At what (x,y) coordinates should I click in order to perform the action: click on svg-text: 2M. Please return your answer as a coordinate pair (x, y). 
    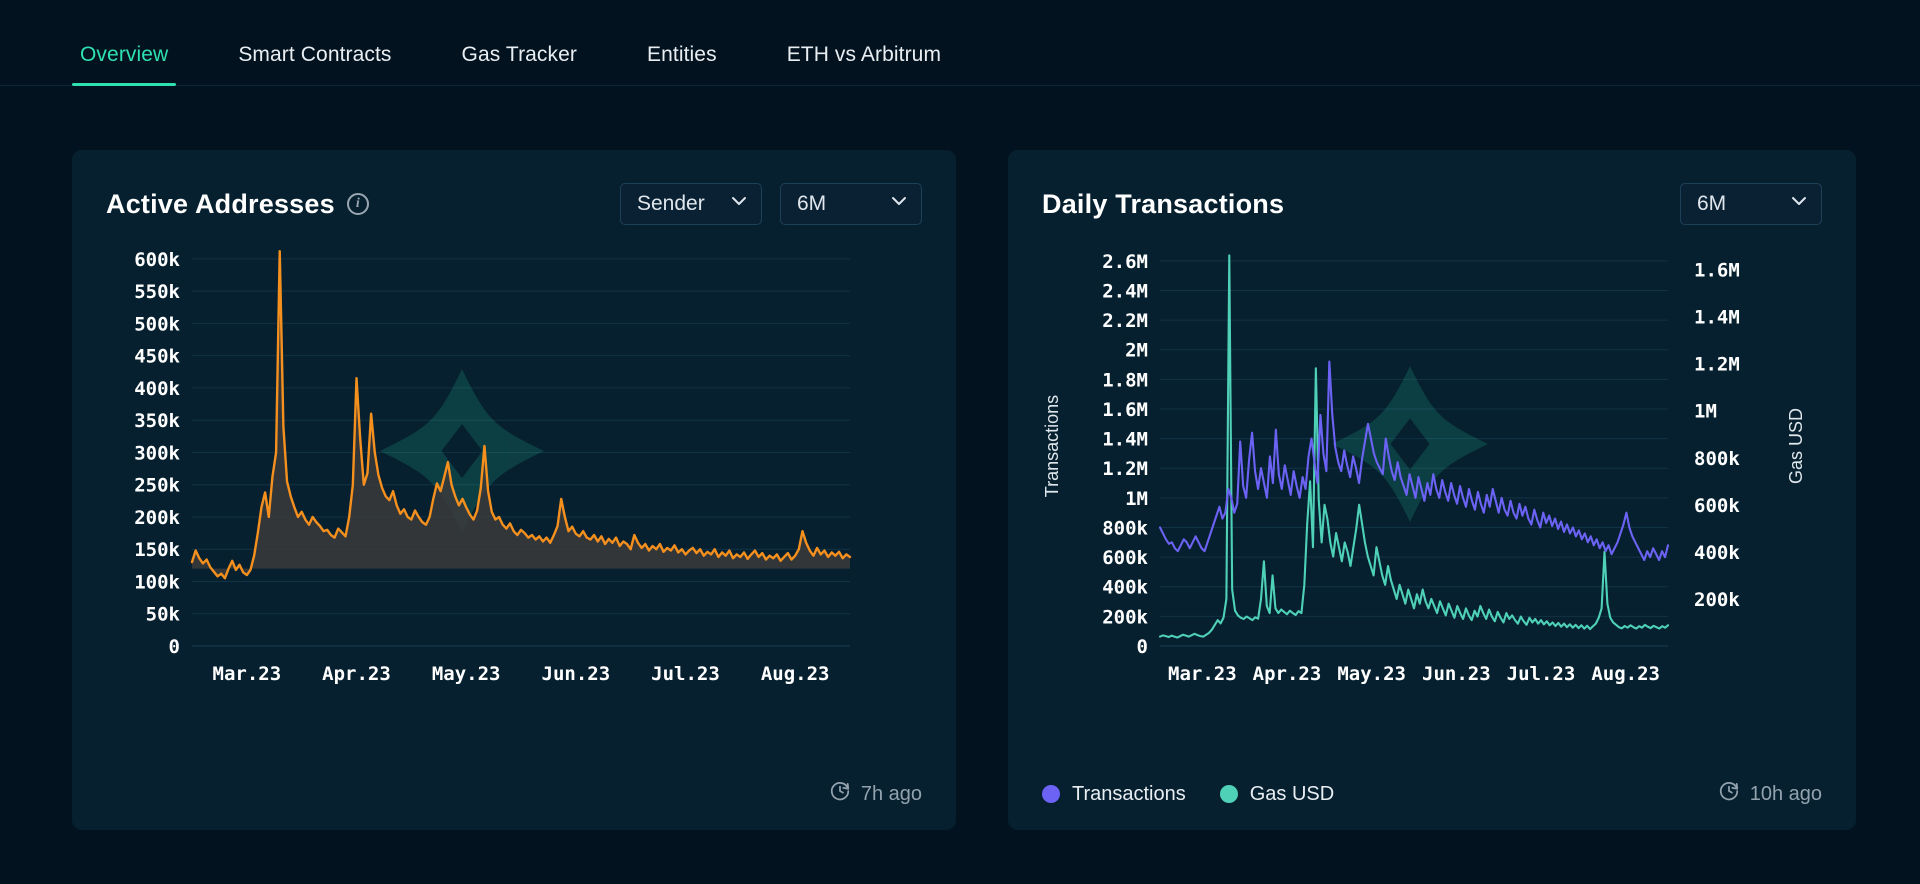
    Looking at the image, I should click on (1136, 351).